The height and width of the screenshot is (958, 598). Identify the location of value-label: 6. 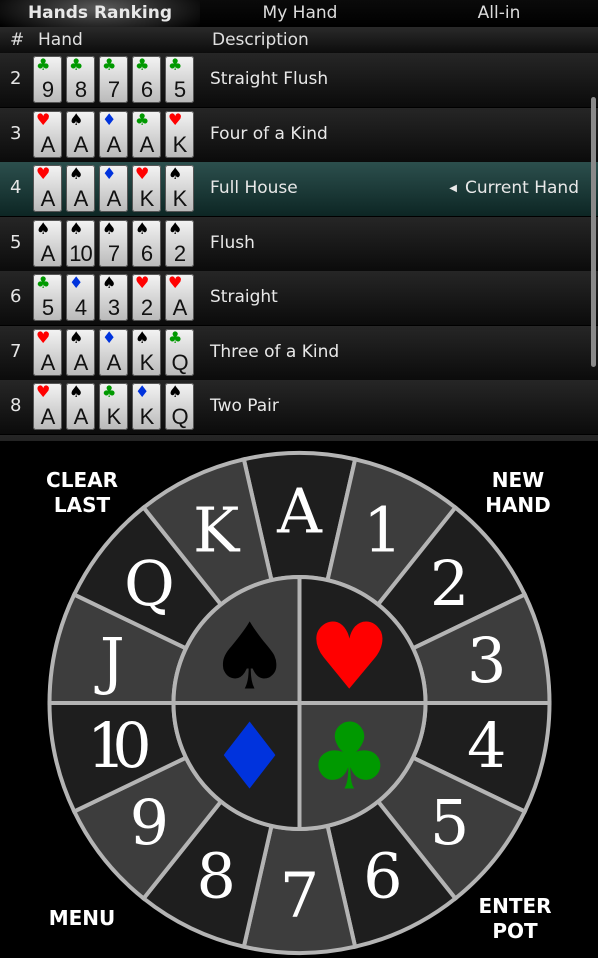
(382, 875).